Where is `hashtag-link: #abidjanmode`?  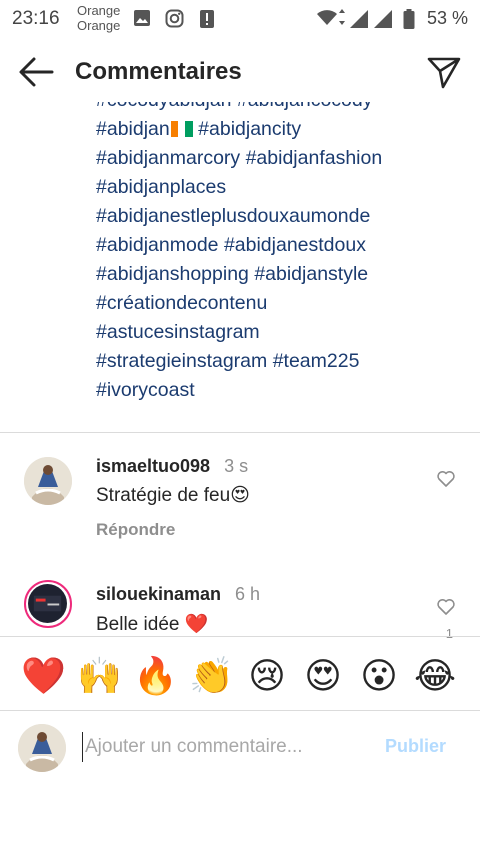 hashtag-link: #abidjanmode is located at coordinates (157, 245).